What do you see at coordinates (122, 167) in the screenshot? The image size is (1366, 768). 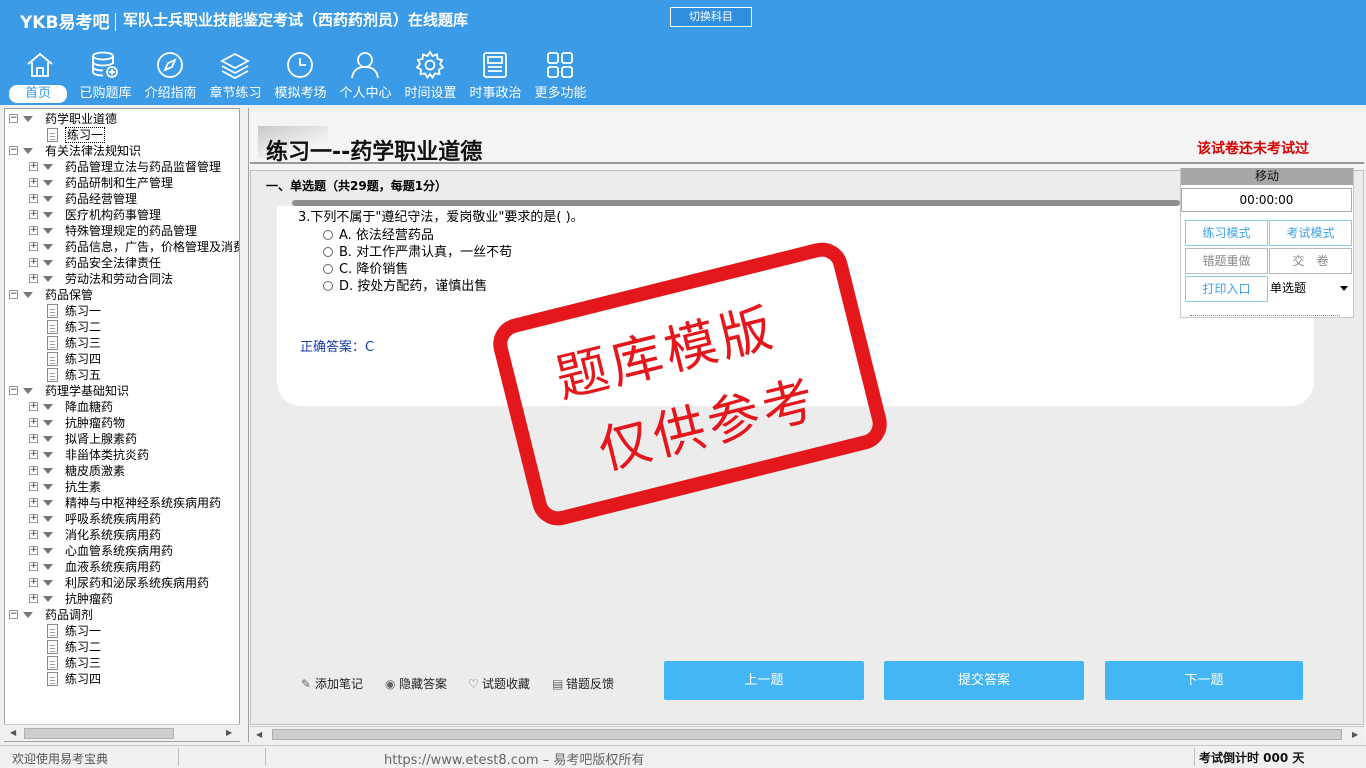 I see `tree-item: + 药品管理立法与药品监督管理` at bounding box center [122, 167].